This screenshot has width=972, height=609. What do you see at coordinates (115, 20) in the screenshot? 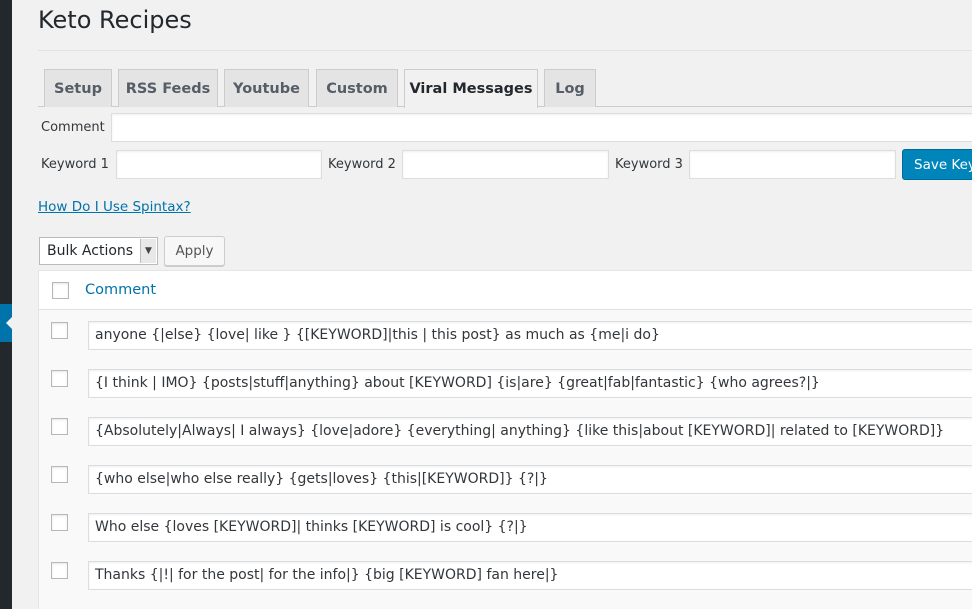
I see `page-title: Keto Recipes` at bounding box center [115, 20].